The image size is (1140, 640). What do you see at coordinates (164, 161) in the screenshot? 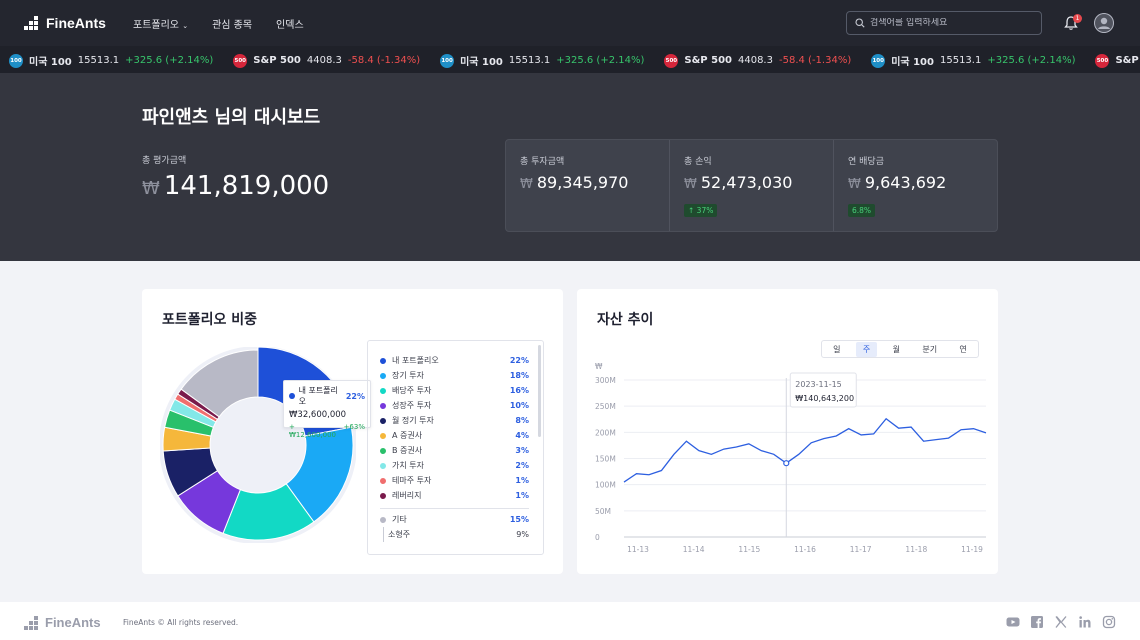
I see `total-value-label: 총 평가금액` at bounding box center [164, 161].